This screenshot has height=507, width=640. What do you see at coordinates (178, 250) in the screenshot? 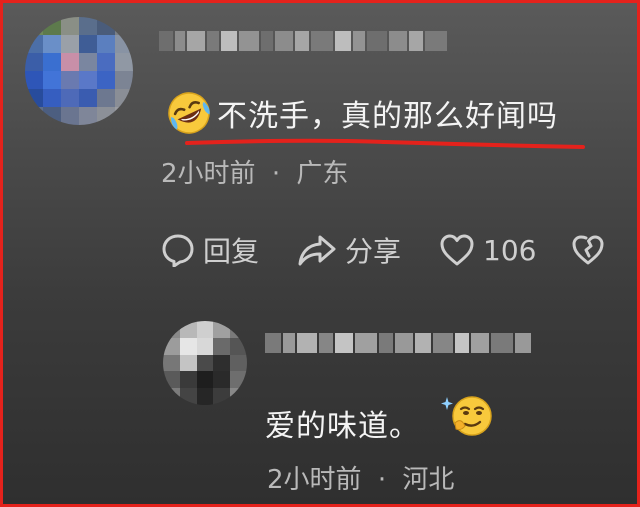
I see `comment-bubble-icon` at bounding box center [178, 250].